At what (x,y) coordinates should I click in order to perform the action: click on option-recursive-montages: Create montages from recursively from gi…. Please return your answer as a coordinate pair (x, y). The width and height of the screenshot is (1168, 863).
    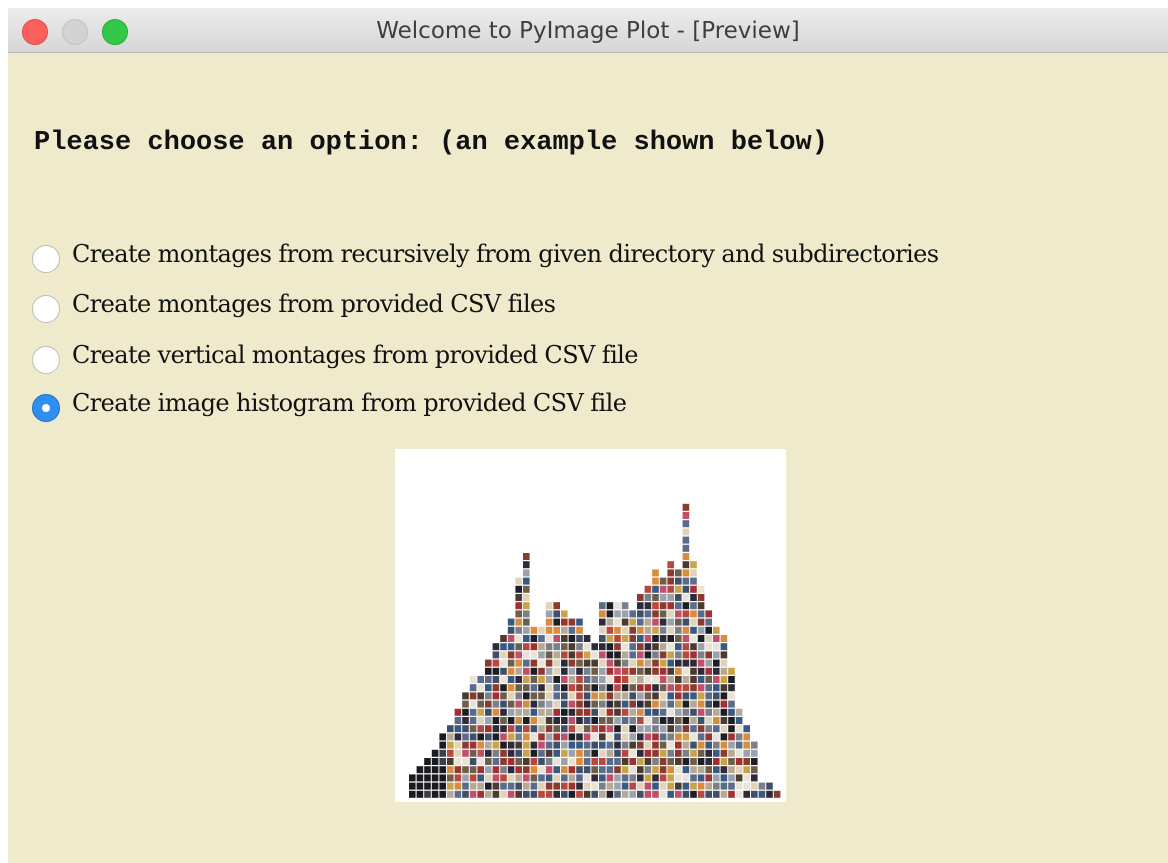
    Looking at the image, I should click on (485, 254).